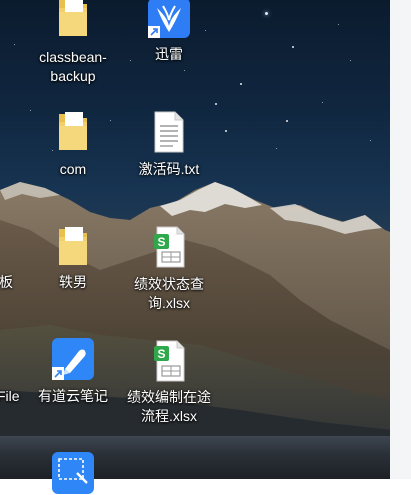 The image size is (411, 495). What do you see at coordinates (73, 396) in the screenshot?
I see `desktop-icon-label: 有道云笔记` at bounding box center [73, 396].